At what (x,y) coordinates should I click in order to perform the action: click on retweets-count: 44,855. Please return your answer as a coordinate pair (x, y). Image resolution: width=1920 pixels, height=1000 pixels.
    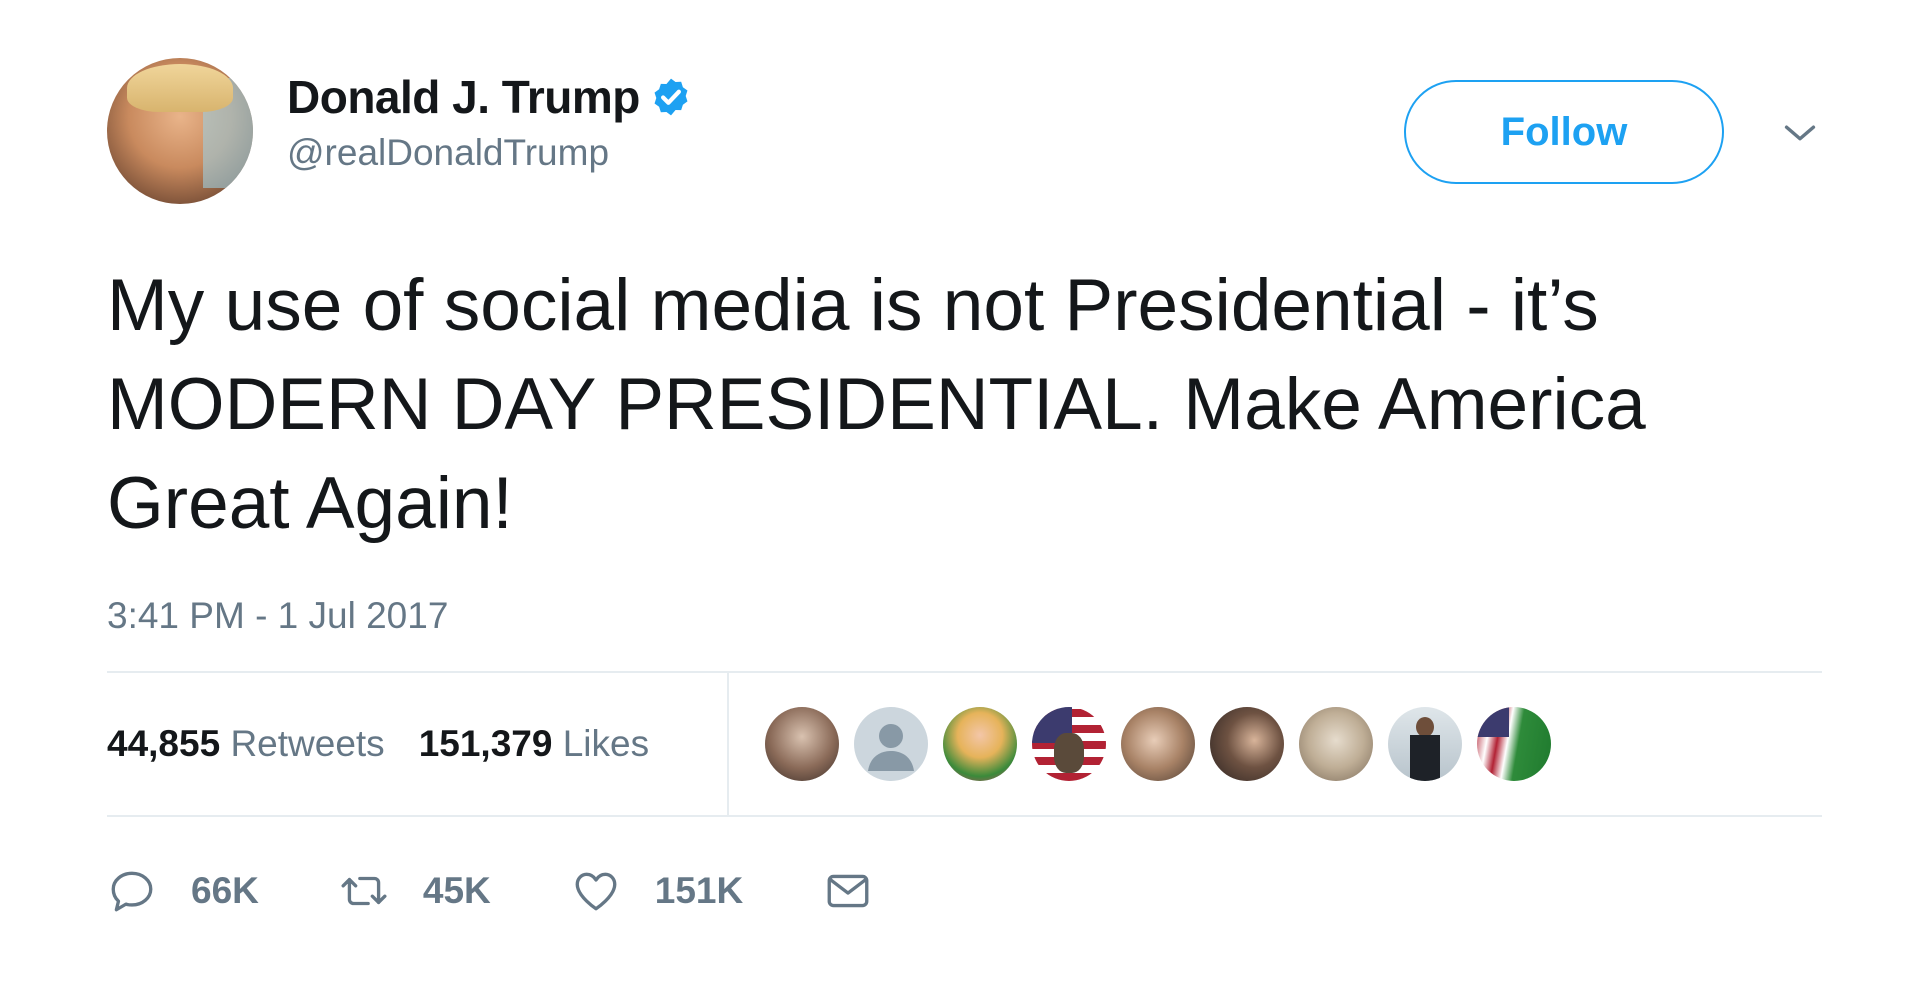
    Looking at the image, I should click on (164, 743).